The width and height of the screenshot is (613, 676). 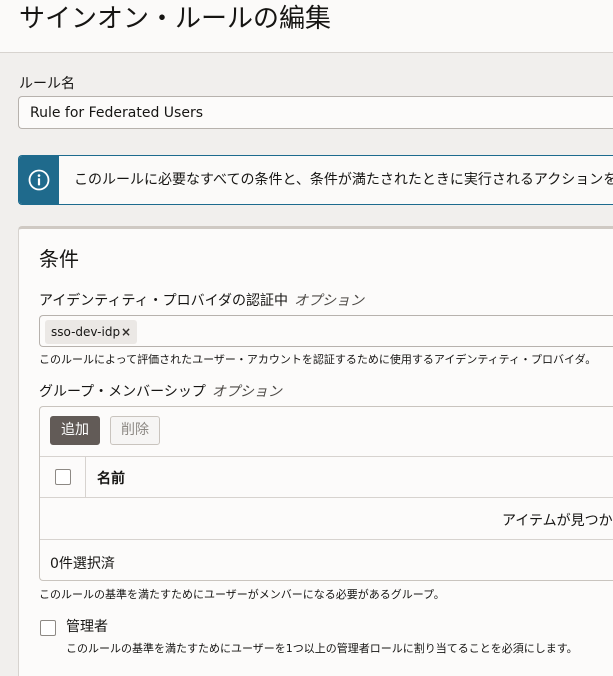 I want to click on select-all-cell, so click(x=63, y=477).